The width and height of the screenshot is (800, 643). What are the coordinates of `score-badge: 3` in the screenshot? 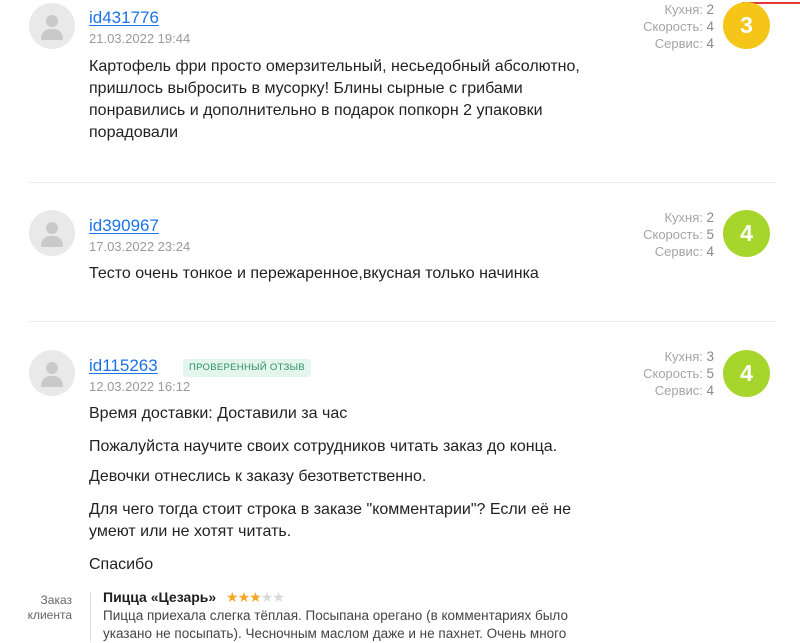 It's located at (746, 25).